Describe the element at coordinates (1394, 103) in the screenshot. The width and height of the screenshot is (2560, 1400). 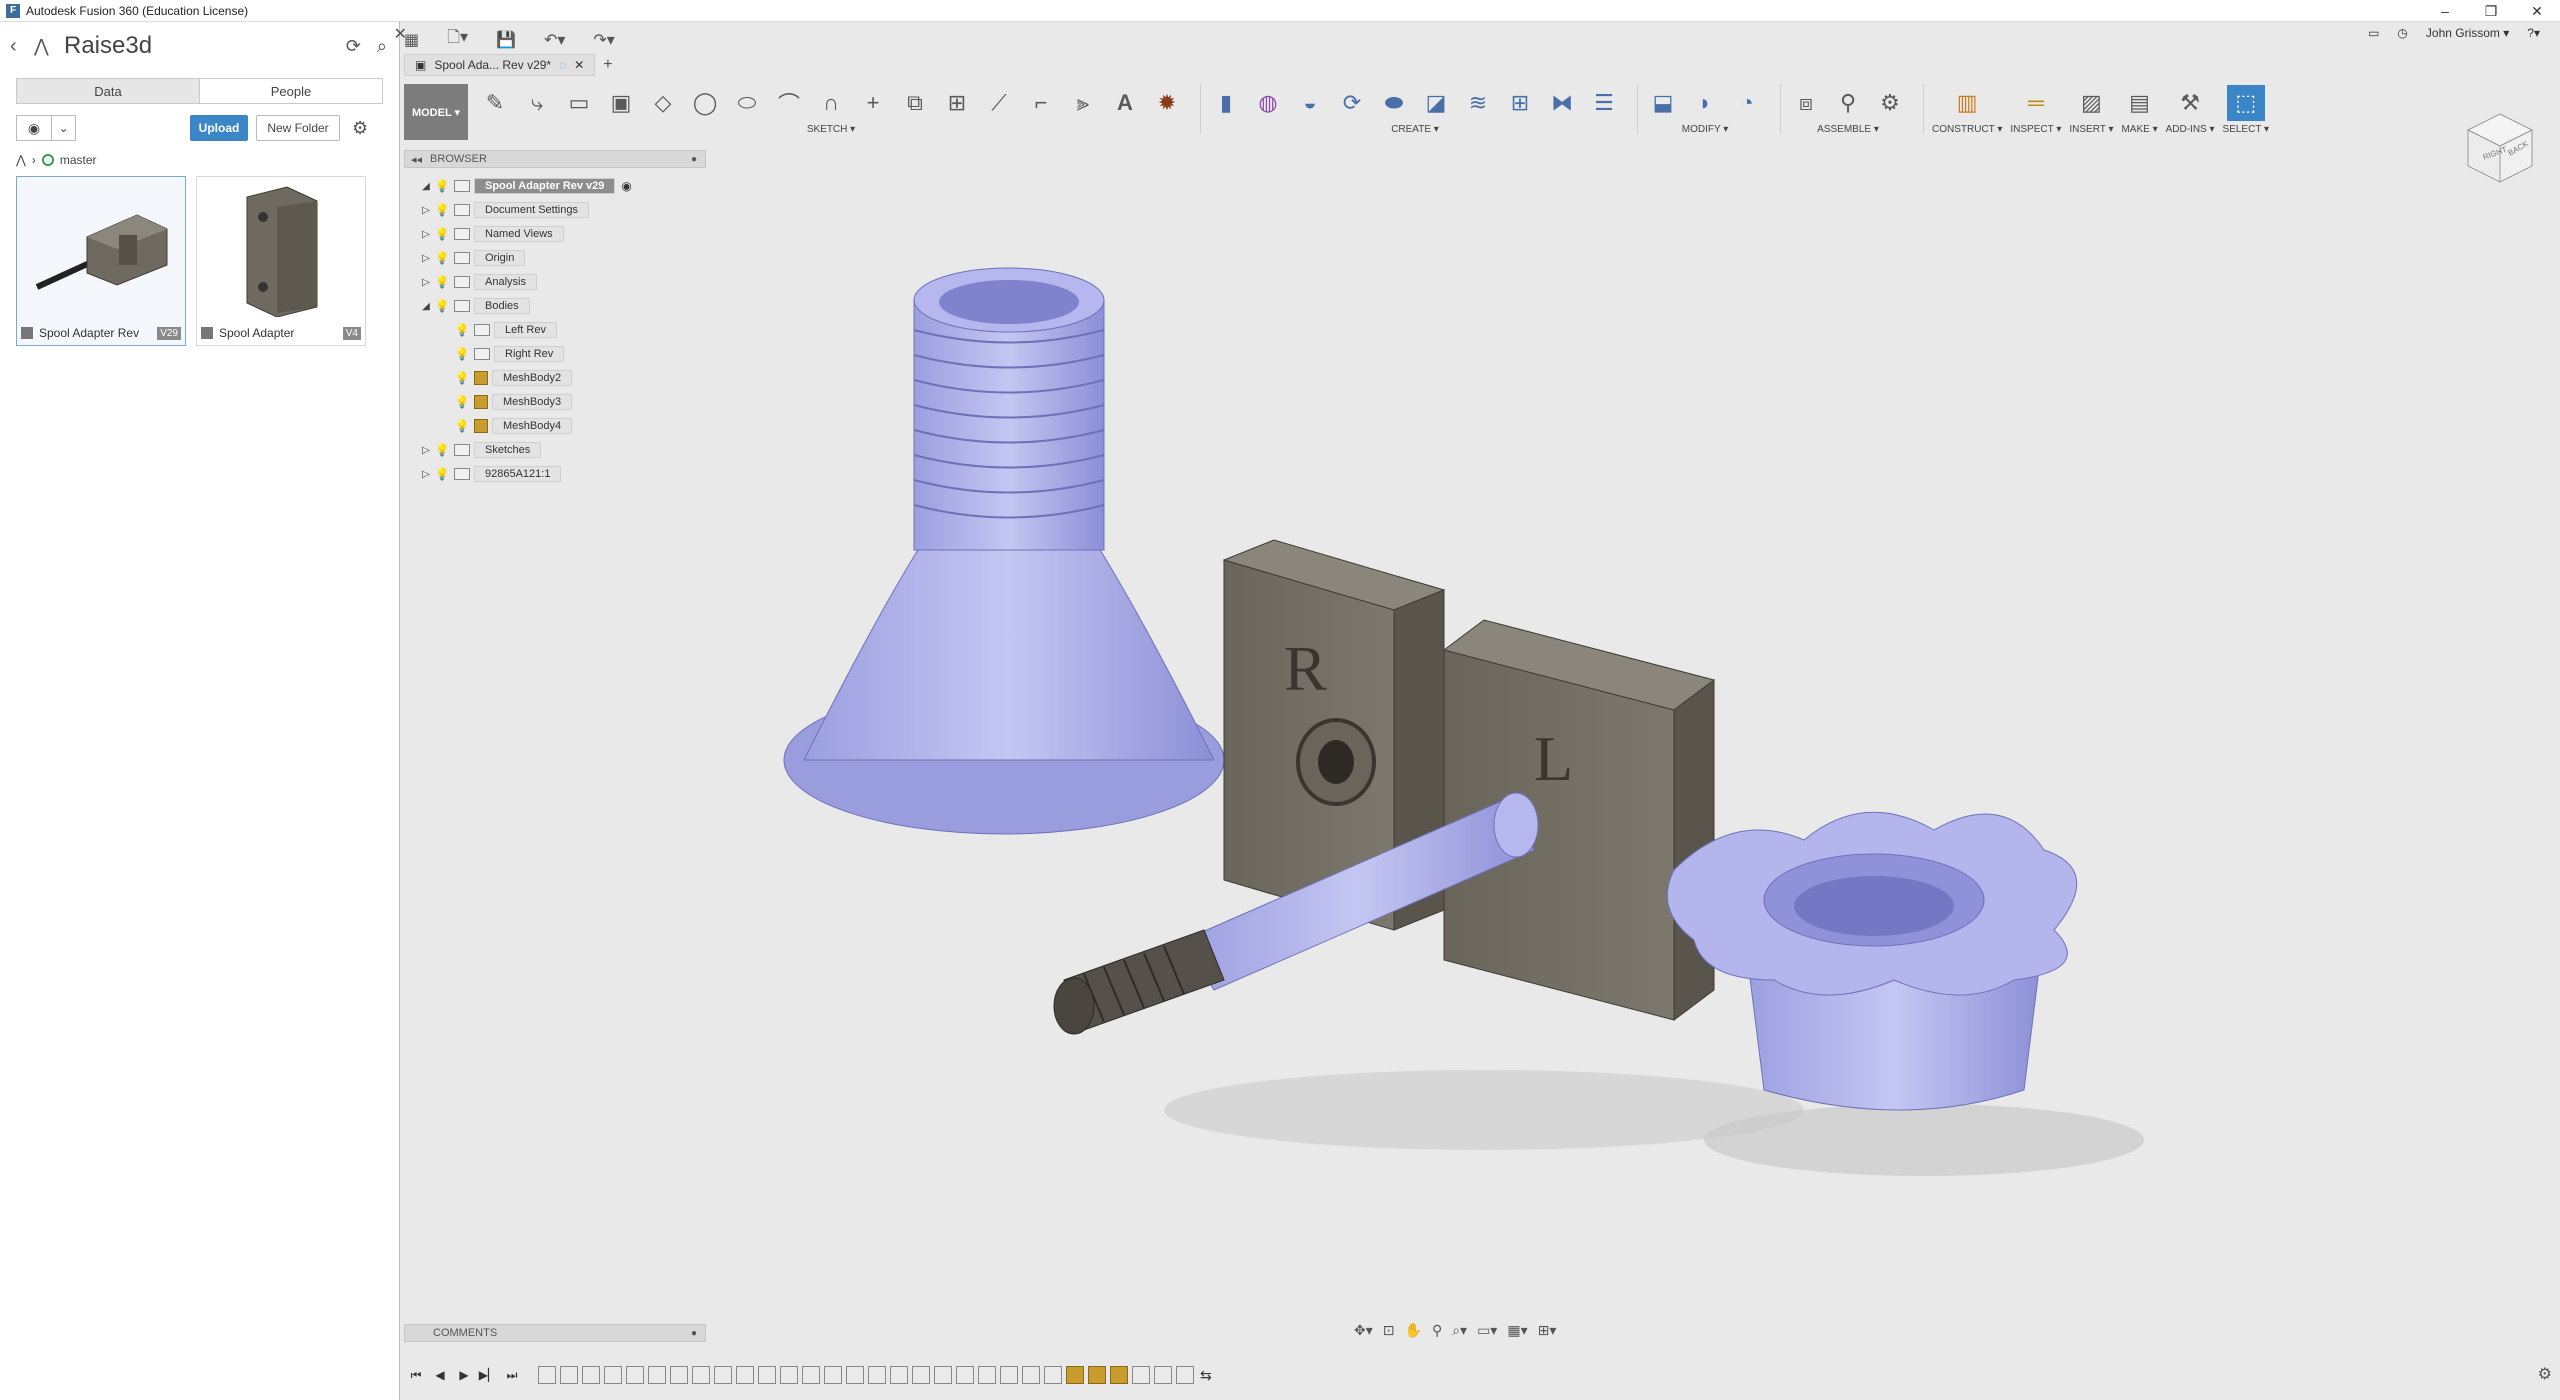
I see `loft-icon: ⬬` at that location.